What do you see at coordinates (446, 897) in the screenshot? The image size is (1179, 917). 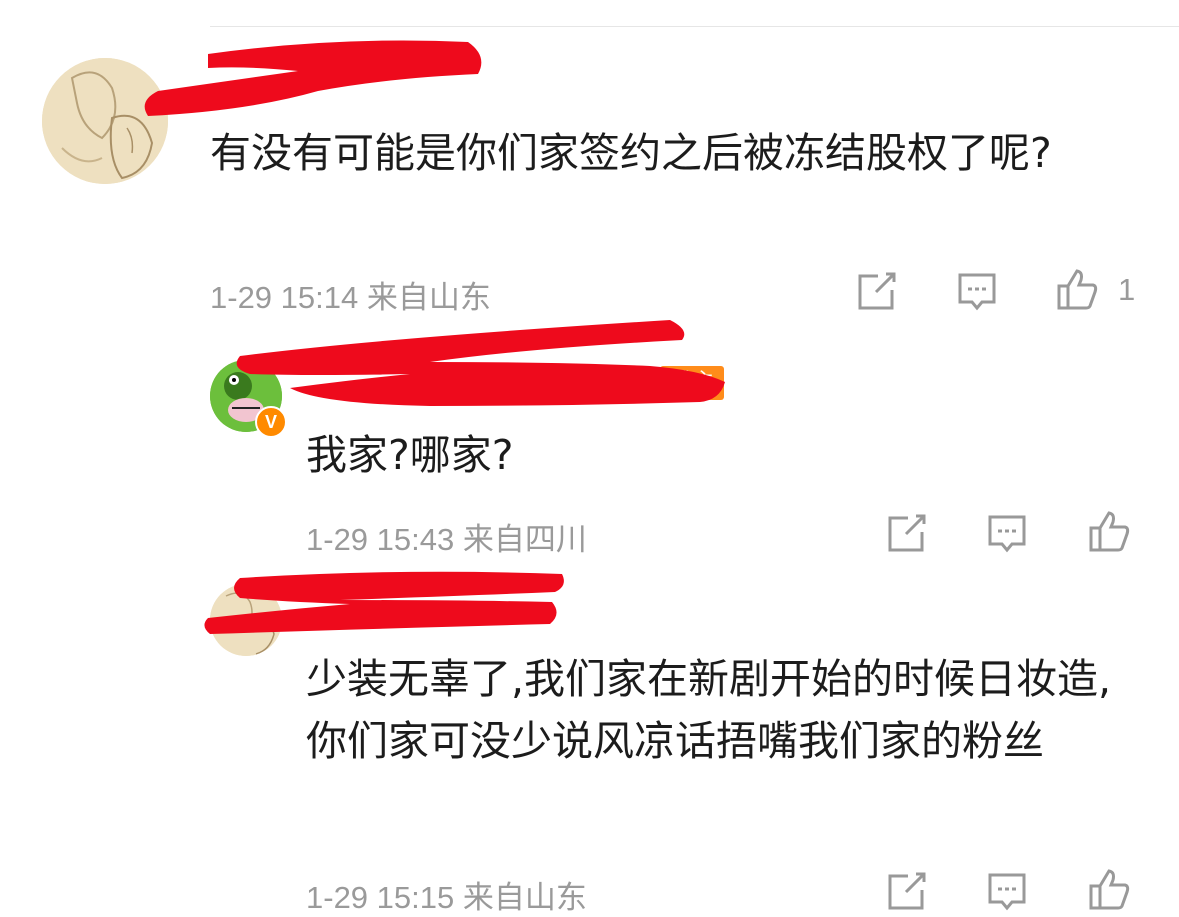 I see `comment-meta: 1-29 15:15 来自山东` at bounding box center [446, 897].